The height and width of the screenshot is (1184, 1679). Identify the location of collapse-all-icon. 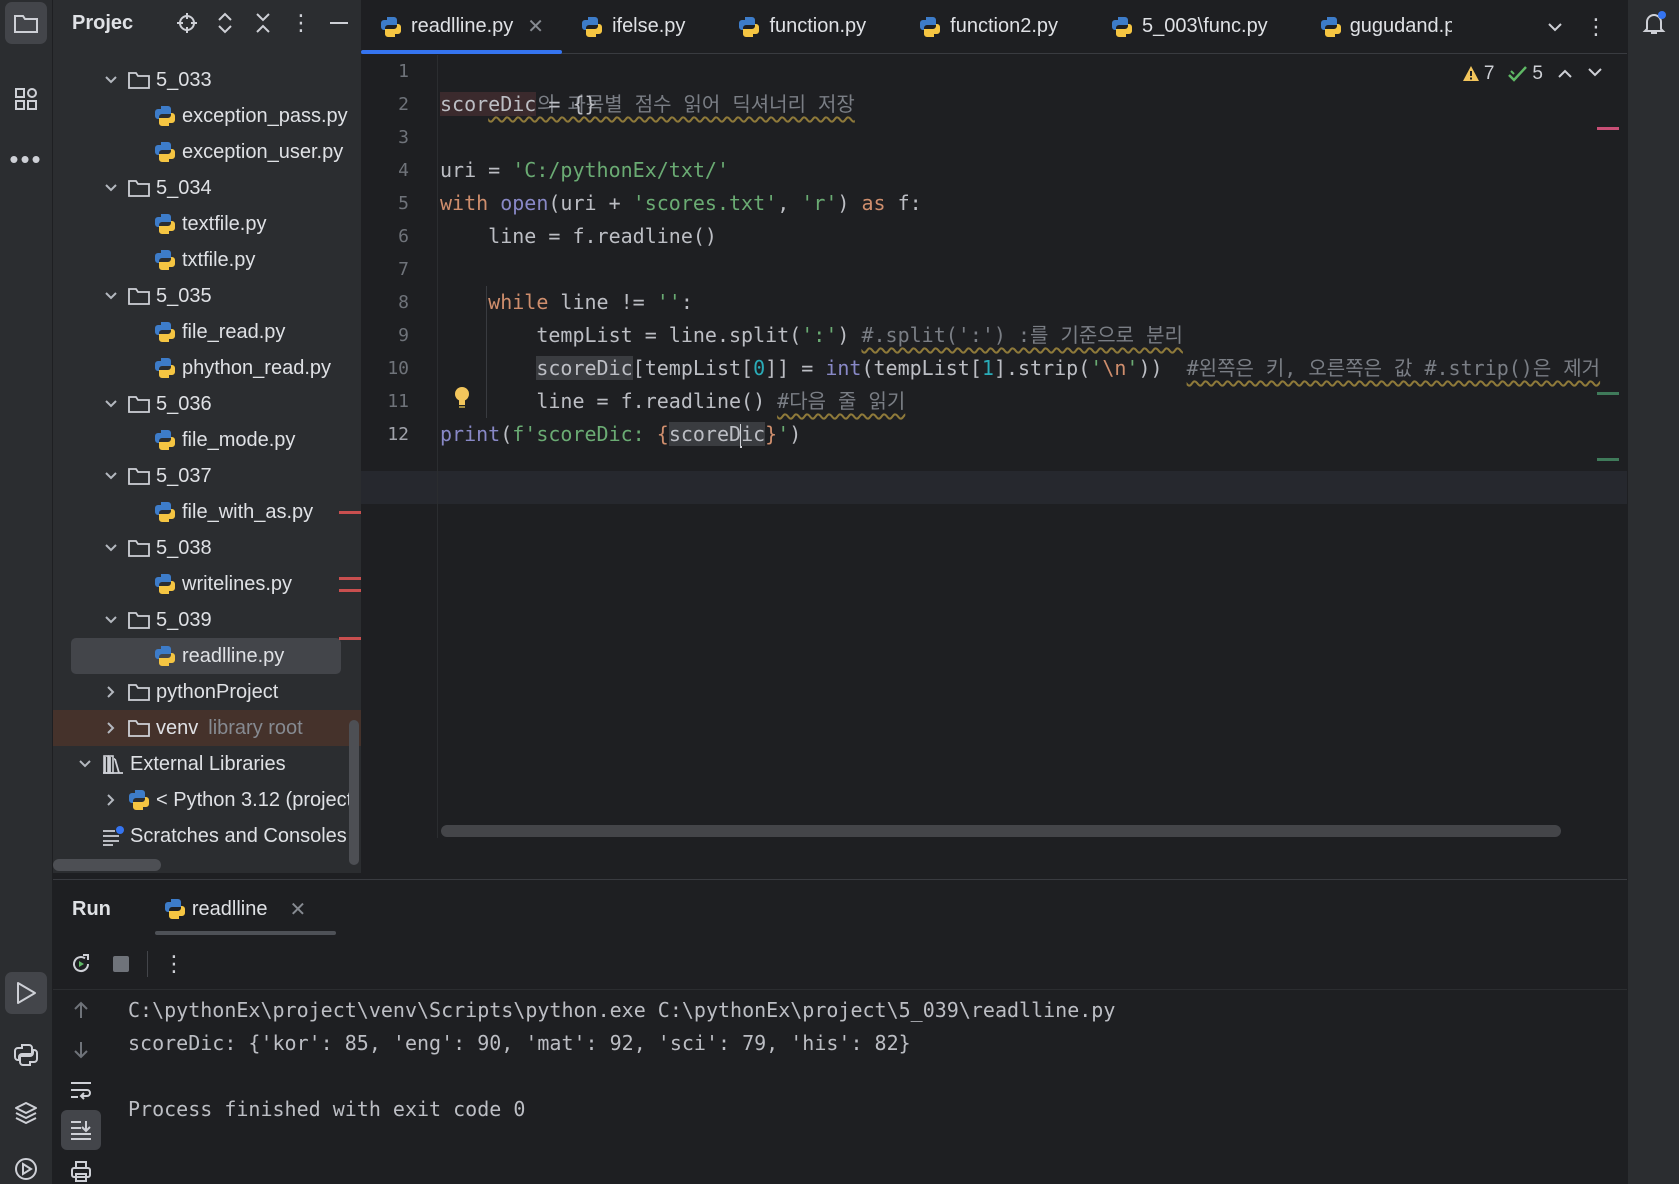
(263, 23).